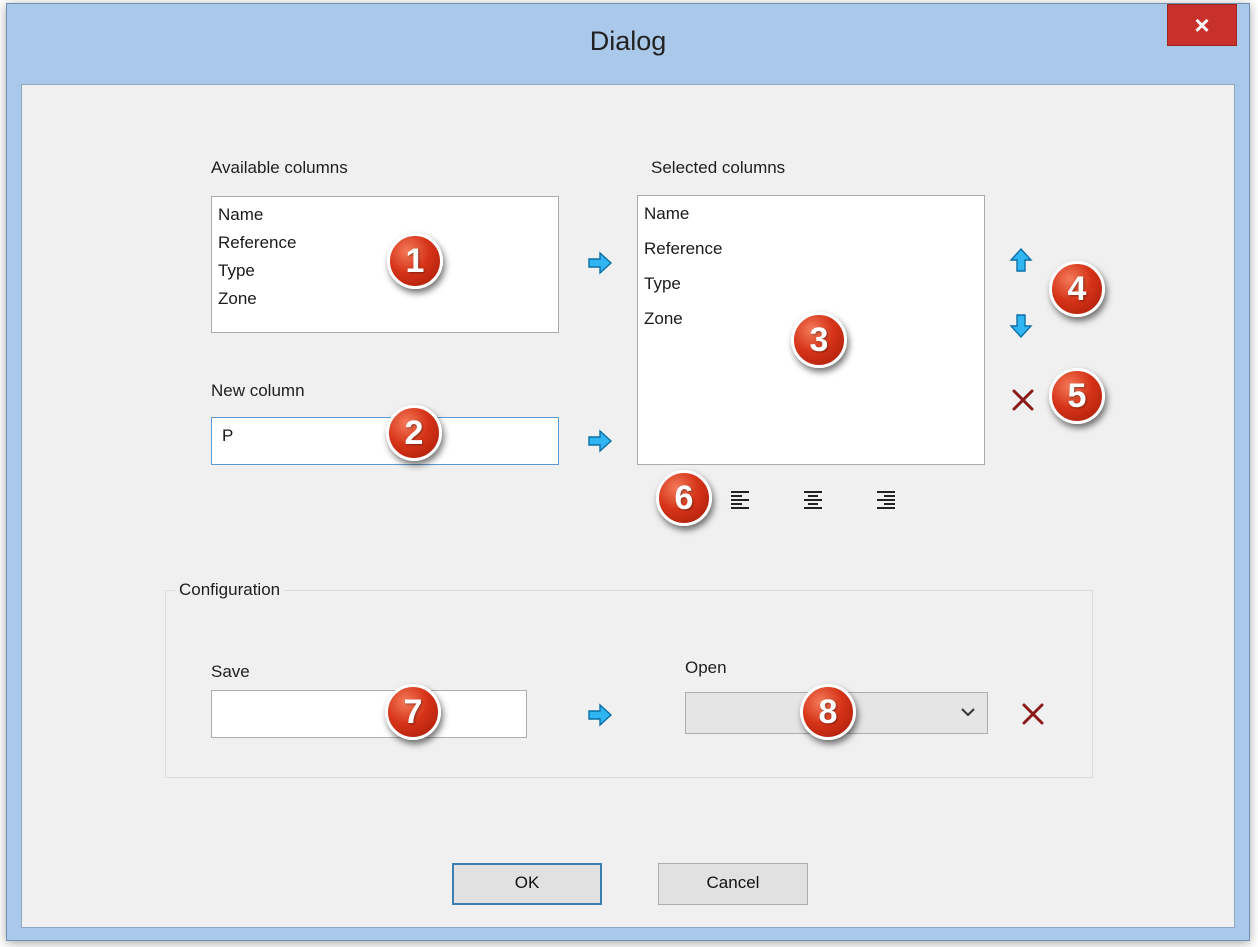 Image resolution: width=1258 pixels, height=947 pixels. Describe the element at coordinates (1202, 25) in the screenshot. I see `close-button: ×` at that location.